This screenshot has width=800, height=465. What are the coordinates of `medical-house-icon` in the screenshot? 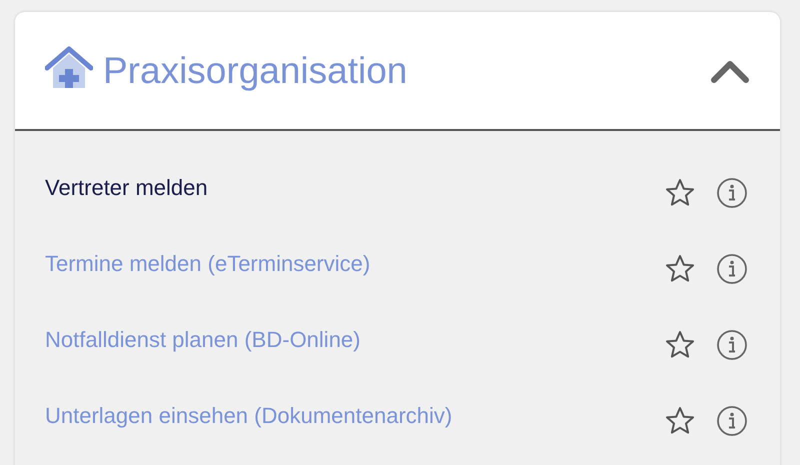 It's located at (69, 68).